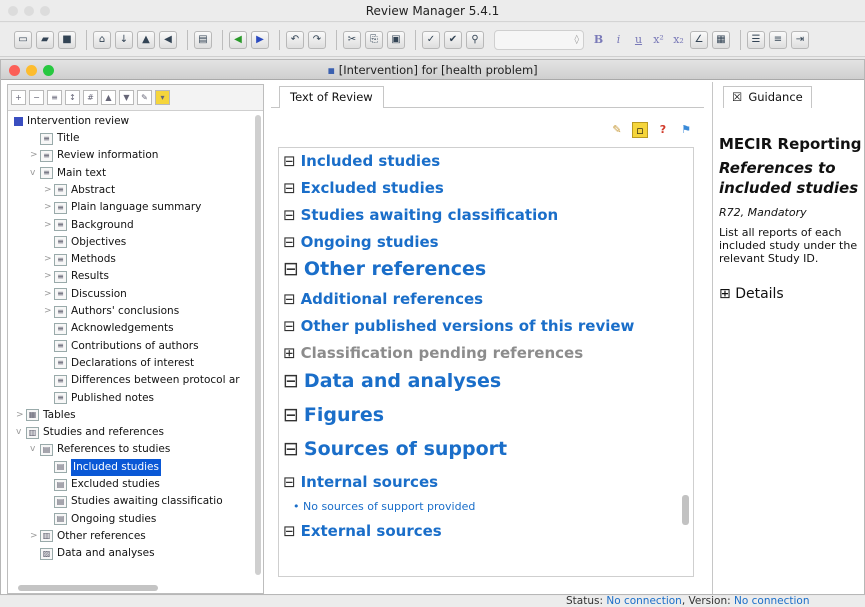 The height and width of the screenshot is (607, 865). I want to click on edit-pencil-icon: ✎, so click(617, 130).